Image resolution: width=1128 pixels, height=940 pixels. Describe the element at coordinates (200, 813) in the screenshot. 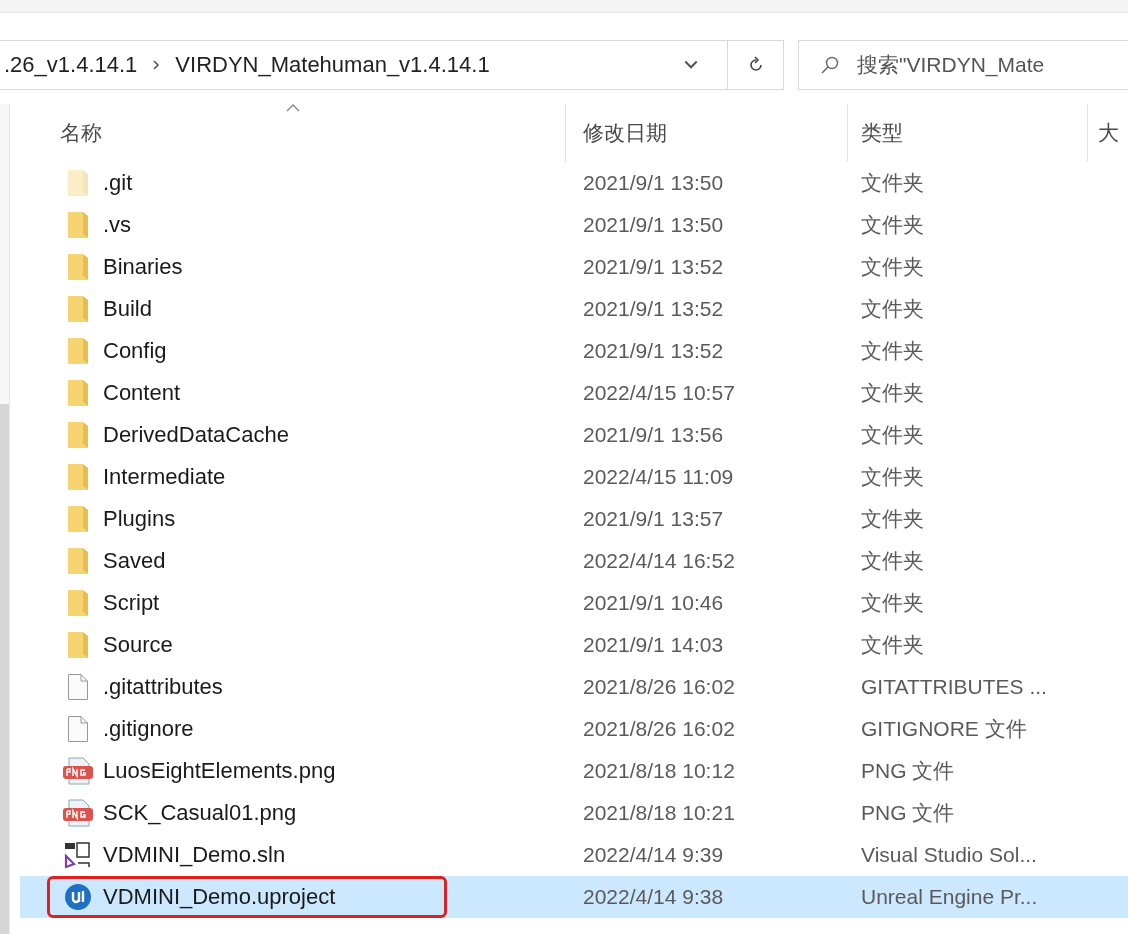

I see `file-name: SCK_Casual01.png` at that location.